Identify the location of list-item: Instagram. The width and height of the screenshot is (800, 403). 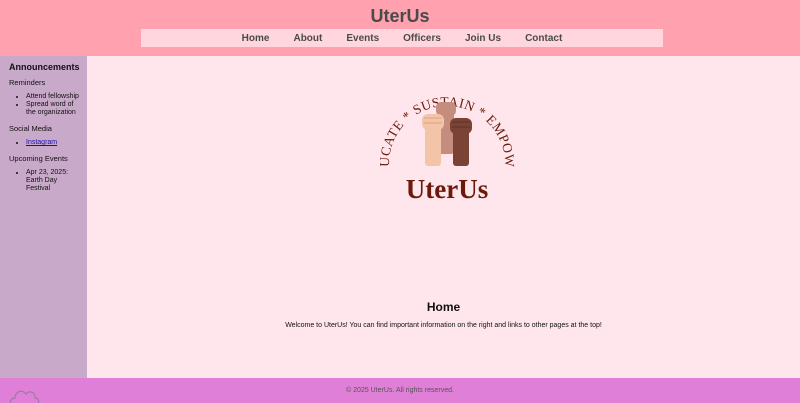
(53, 143).